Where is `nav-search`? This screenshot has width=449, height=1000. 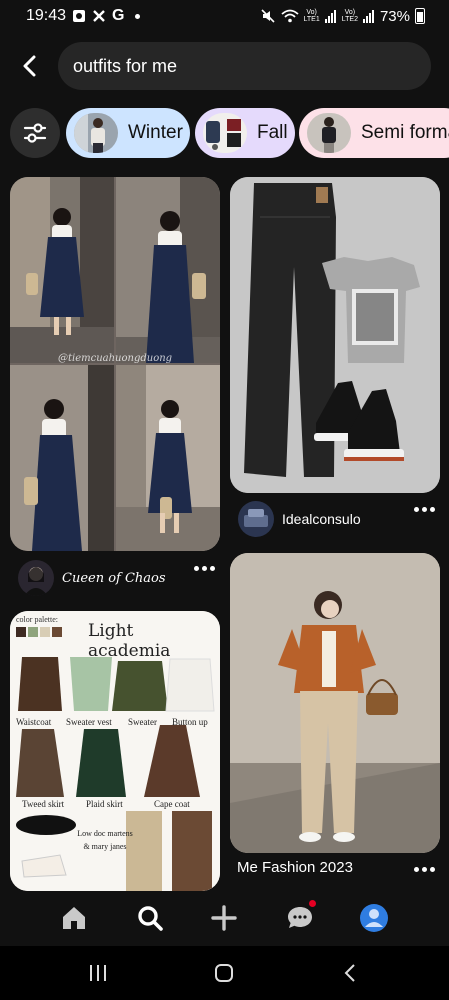 nav-search is located at coordinates (150, 918).